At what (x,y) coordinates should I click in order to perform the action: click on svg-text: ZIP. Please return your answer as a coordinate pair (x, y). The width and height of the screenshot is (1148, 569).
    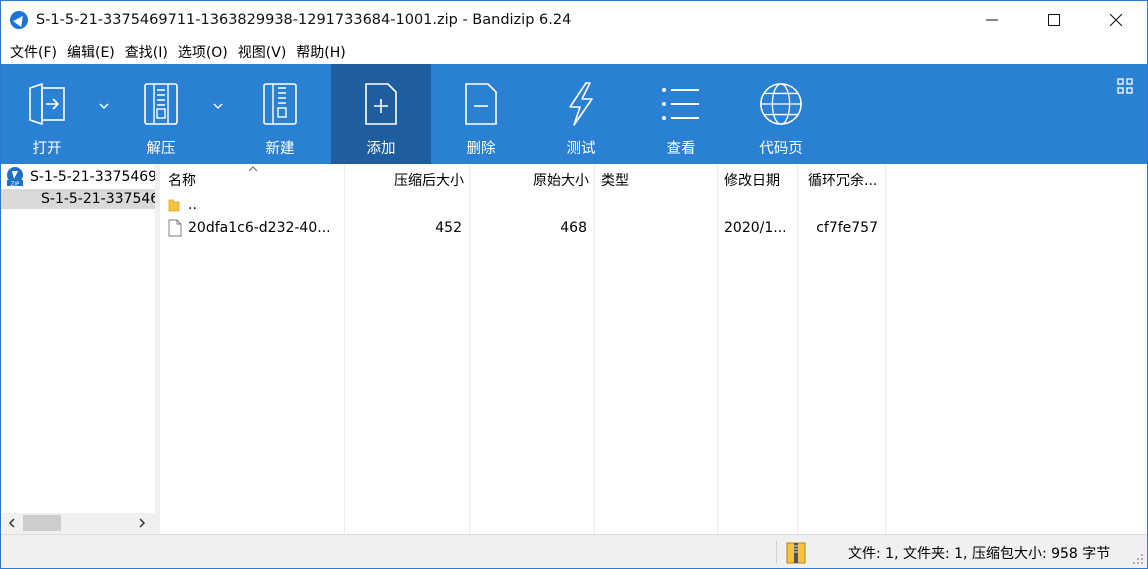
    Looking at the image, I should click on (15, 184).